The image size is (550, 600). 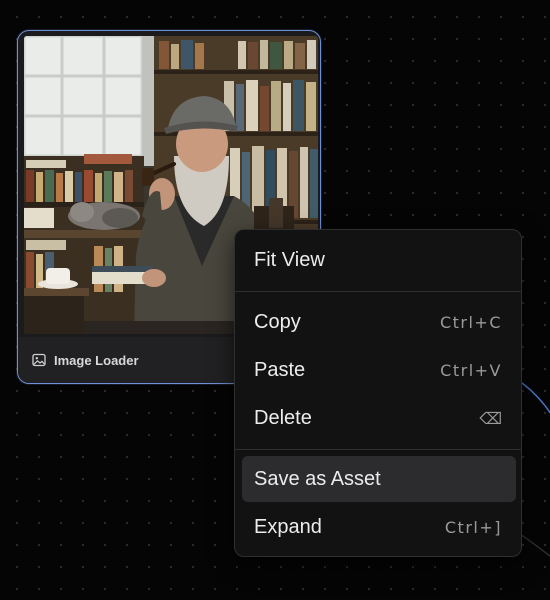 What do you see at coordinates (289, 259) in the screenshot?
I see `menu-item-label: Fit View` at bounding box center [289, 259].